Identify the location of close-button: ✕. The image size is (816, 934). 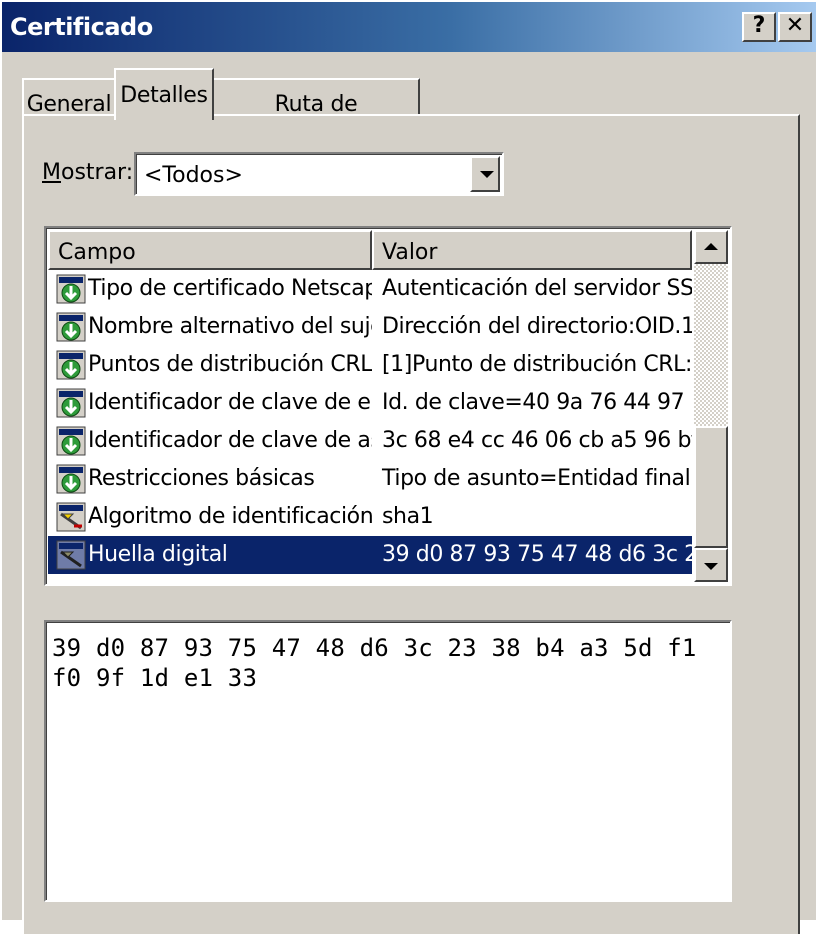
(795, 27).